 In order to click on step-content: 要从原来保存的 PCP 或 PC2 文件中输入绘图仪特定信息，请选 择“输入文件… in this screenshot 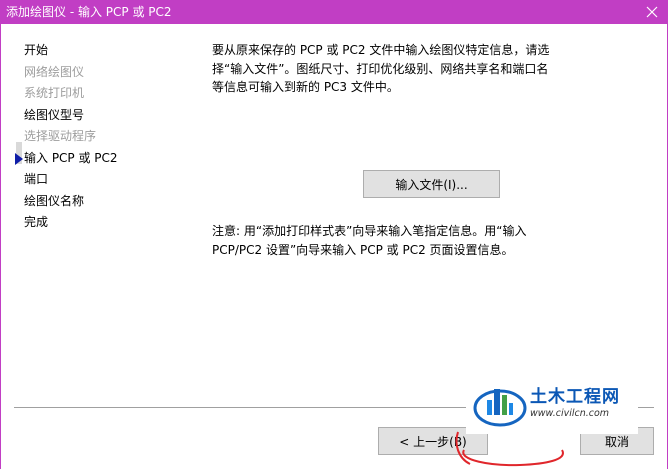, I will do `click(397, 69)`.